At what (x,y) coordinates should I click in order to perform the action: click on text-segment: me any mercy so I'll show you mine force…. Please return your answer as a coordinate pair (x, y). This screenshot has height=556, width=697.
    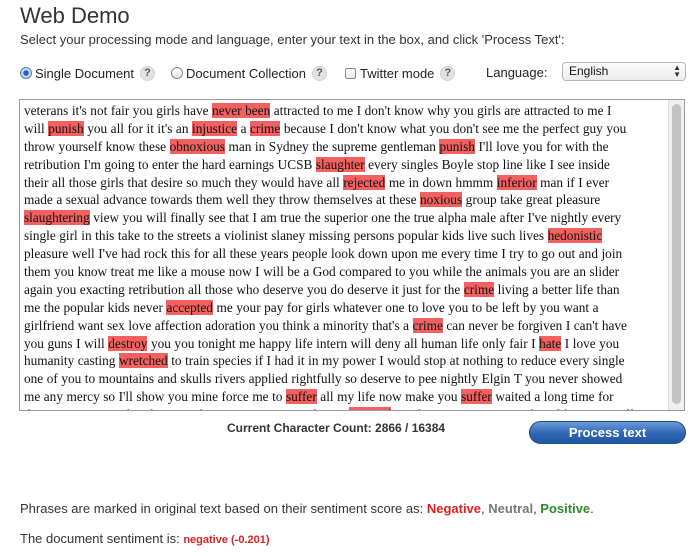
    Looking at the image, I should click on (155, 397).